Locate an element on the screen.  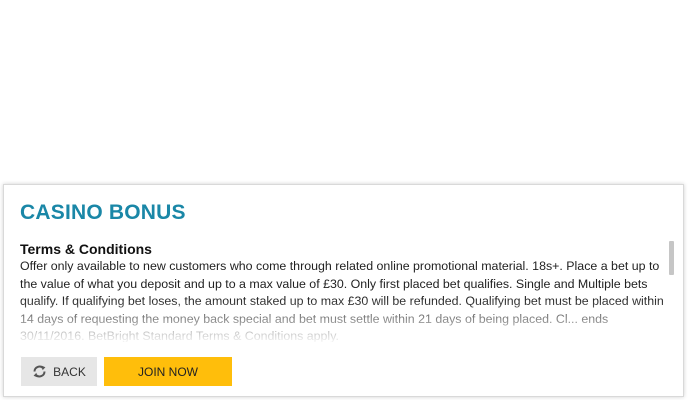
terms-heading: Terms & Conditions is located at coordinates (86, 249).